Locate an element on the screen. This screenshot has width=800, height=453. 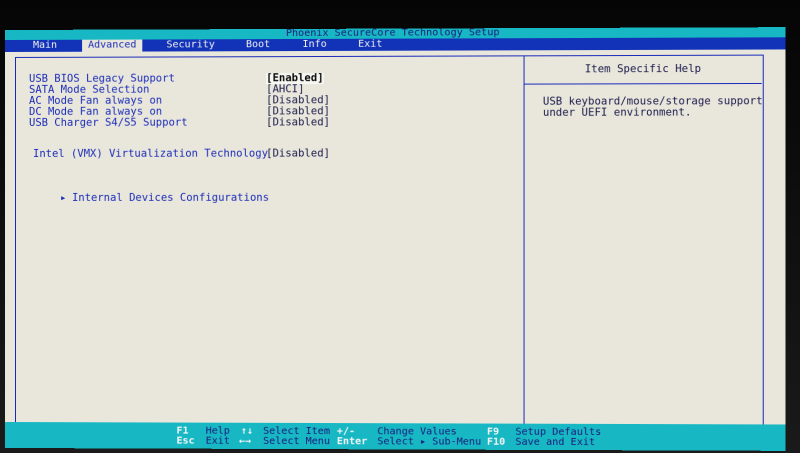
menu-security: Security is located at coordinates (190, 45).